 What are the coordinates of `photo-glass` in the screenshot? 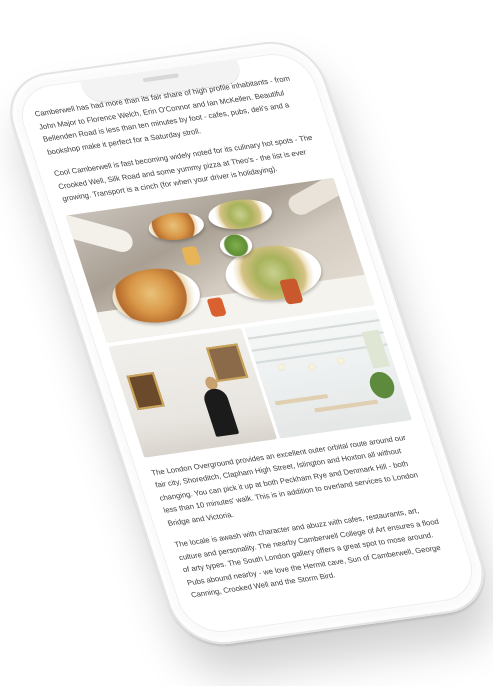 It's located at (190, 255).